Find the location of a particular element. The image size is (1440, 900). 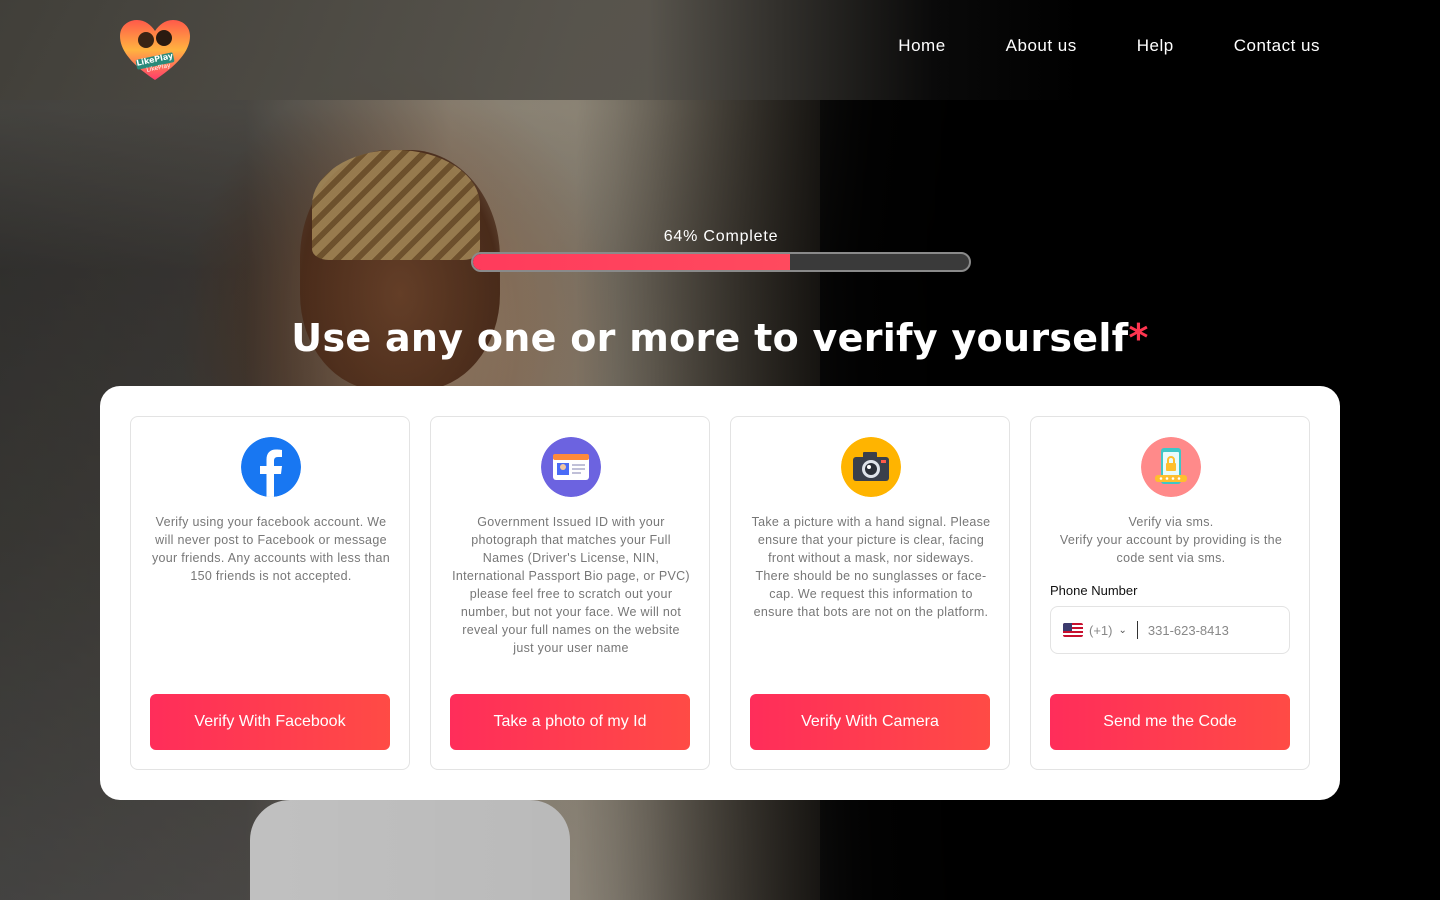

phone-lock-icon is located at coordinates (1171, 467).